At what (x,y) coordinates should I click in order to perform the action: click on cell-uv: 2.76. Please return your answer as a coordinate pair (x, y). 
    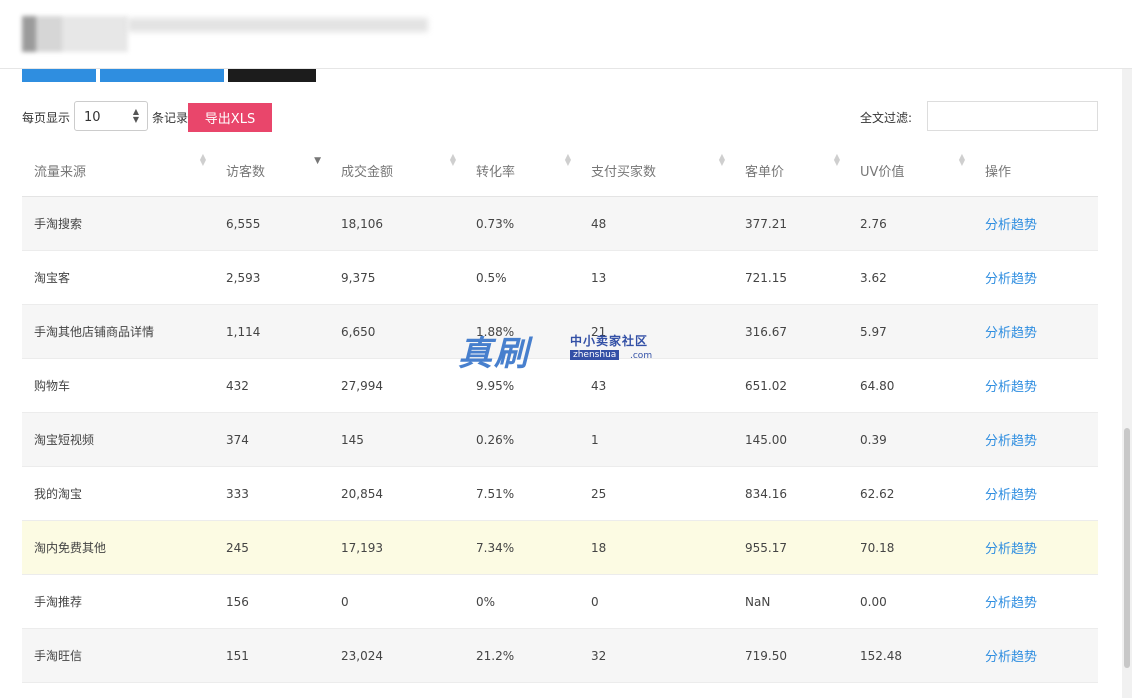
    Looking at the image, I should click on (910, 223).